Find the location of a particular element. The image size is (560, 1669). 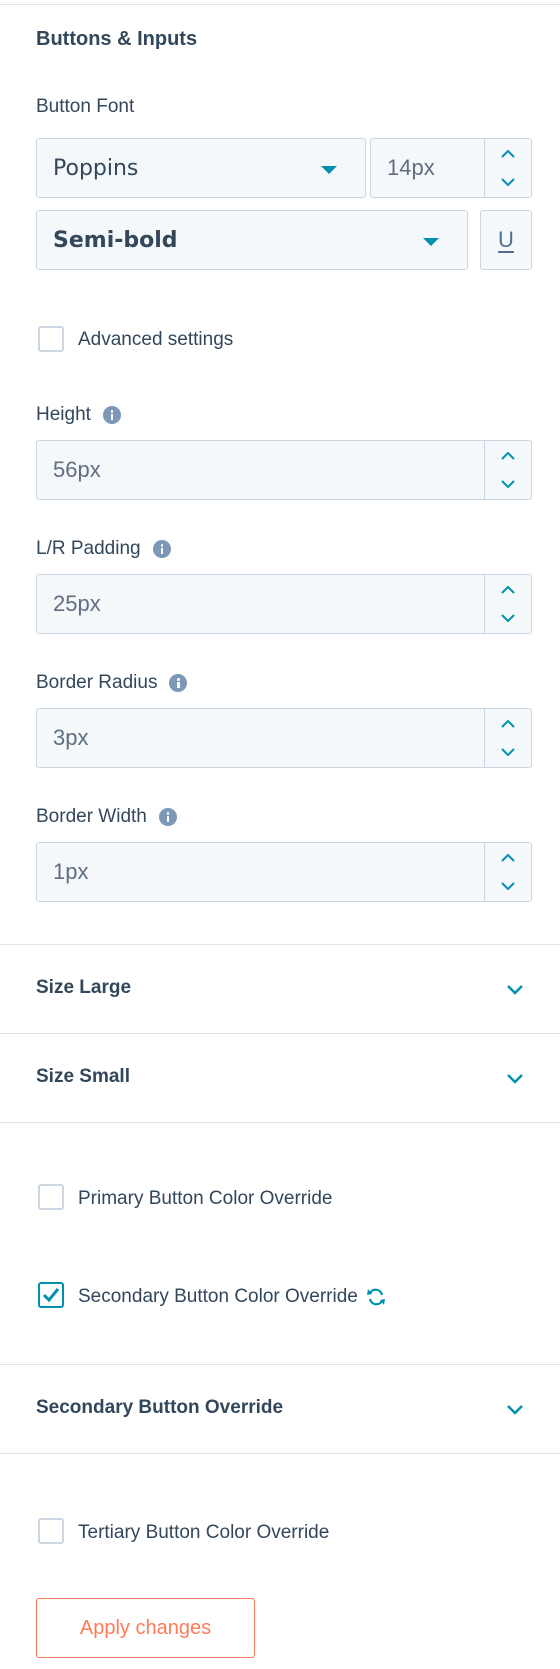

border-width-input: 1px is located at coordinates (70, 872).